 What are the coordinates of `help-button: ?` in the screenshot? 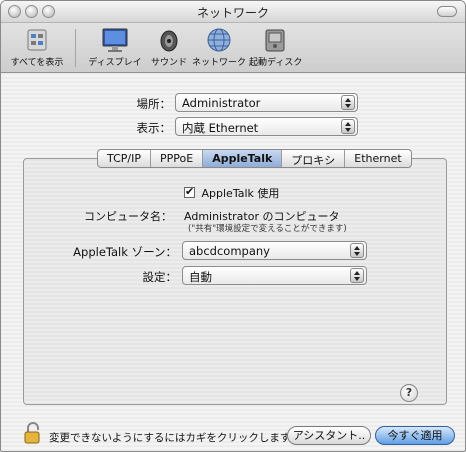 It's located at (409, 393).